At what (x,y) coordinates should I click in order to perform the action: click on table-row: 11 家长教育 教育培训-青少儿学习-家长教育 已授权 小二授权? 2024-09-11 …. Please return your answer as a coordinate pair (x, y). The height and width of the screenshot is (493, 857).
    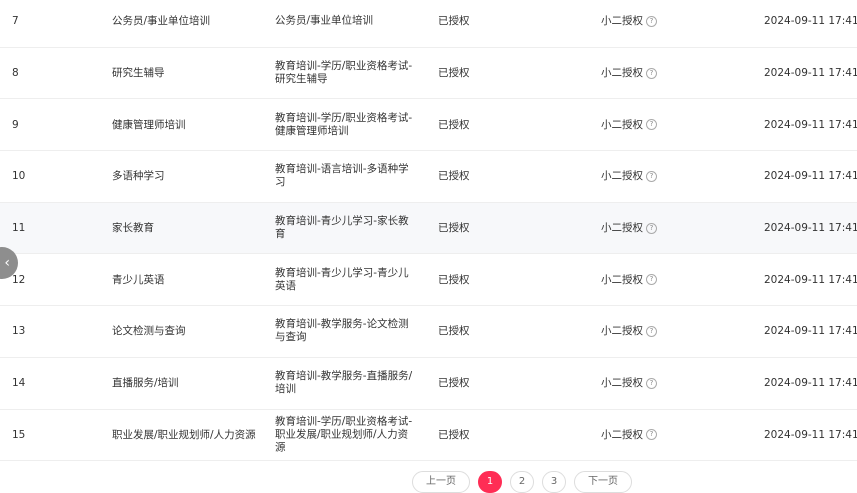
    Looking at the image, I should click on (428, 228).